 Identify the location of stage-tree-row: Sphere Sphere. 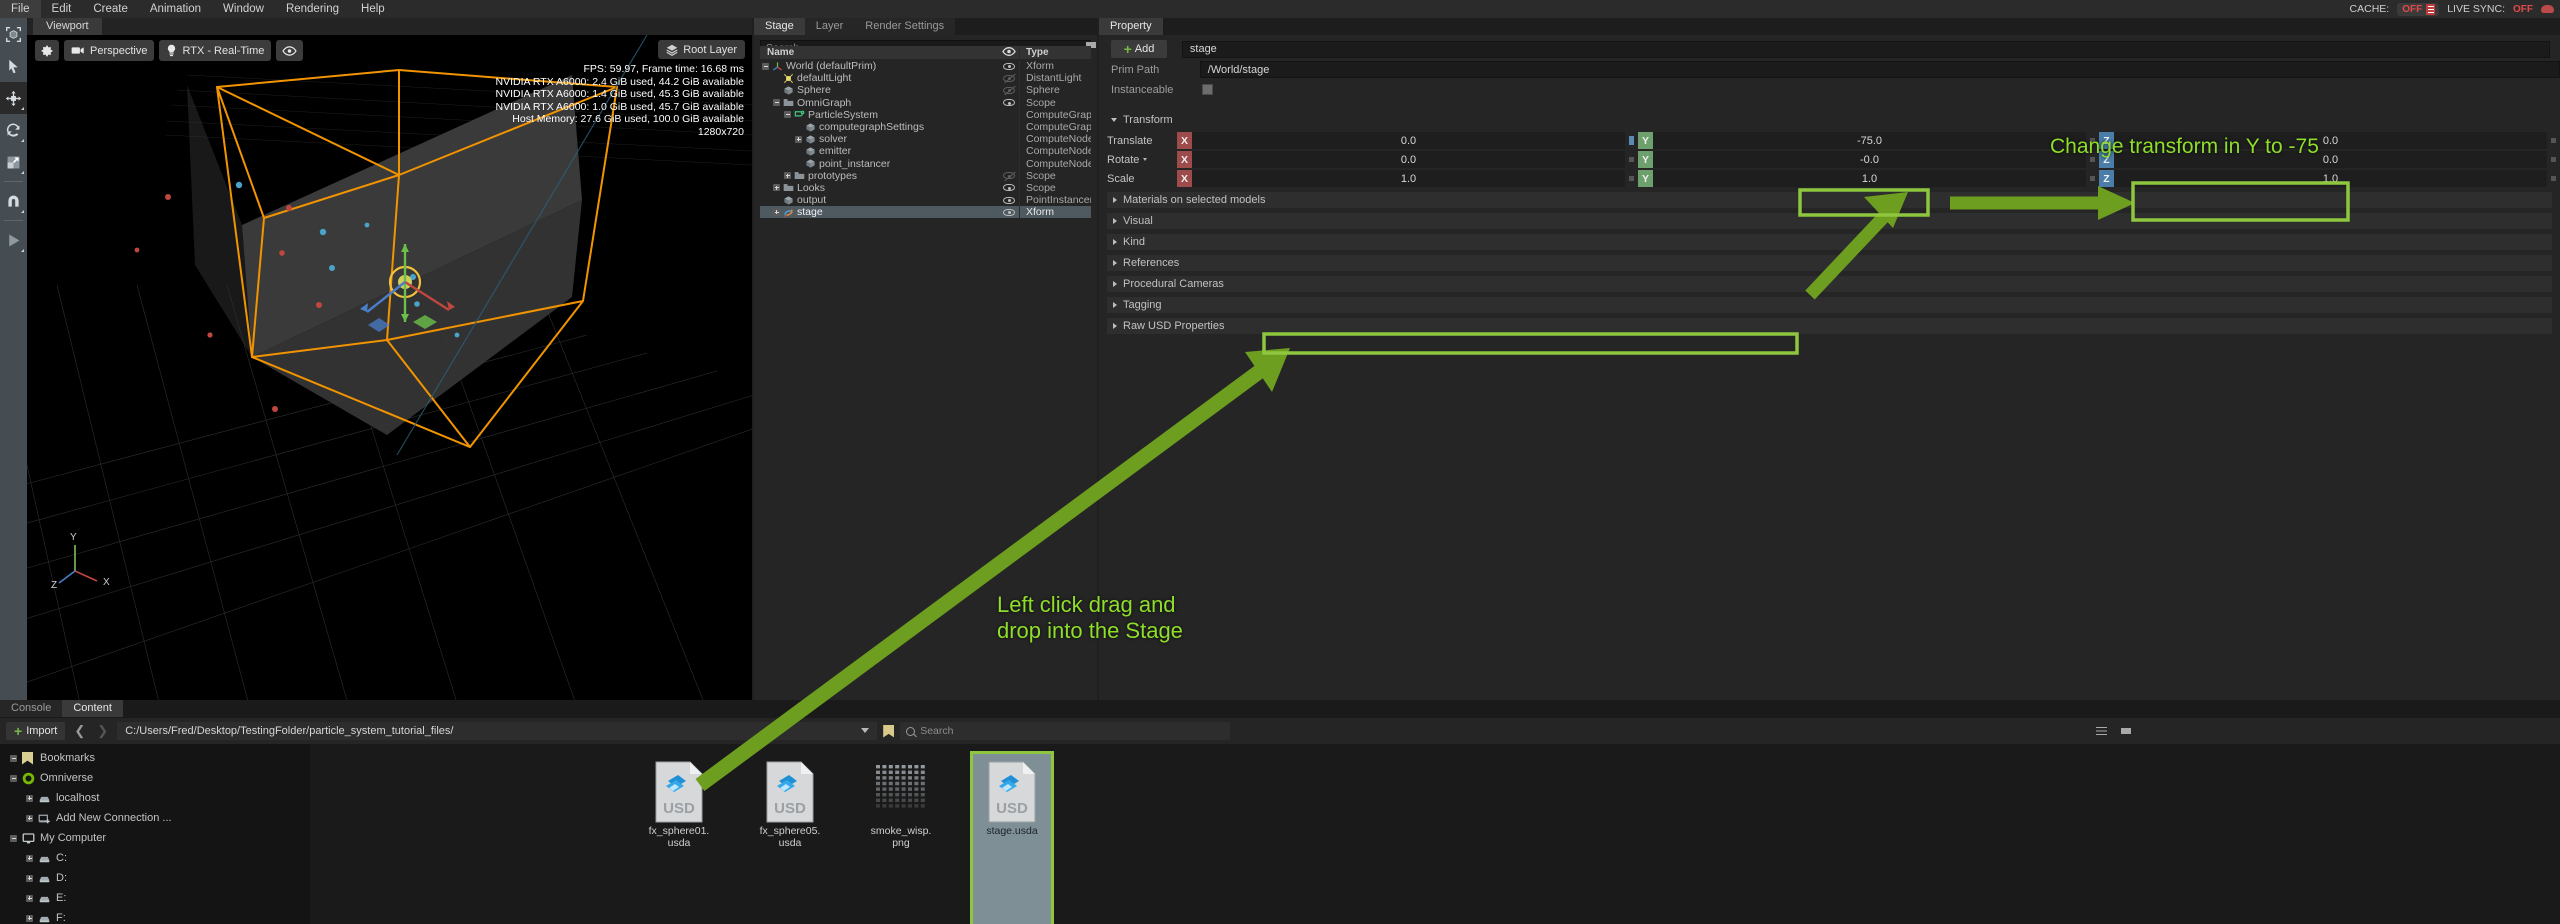
(925, 90).